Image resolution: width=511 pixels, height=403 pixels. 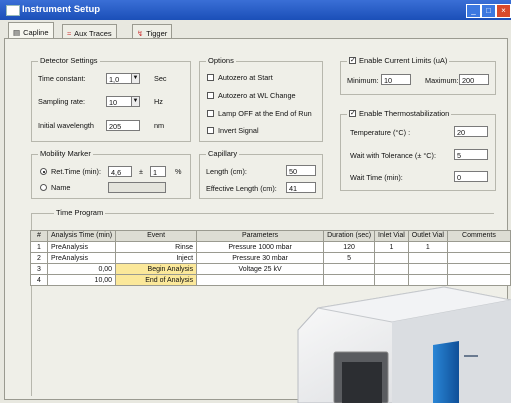 I want to click on instrument-window-inner, so click(x=362, y=382).